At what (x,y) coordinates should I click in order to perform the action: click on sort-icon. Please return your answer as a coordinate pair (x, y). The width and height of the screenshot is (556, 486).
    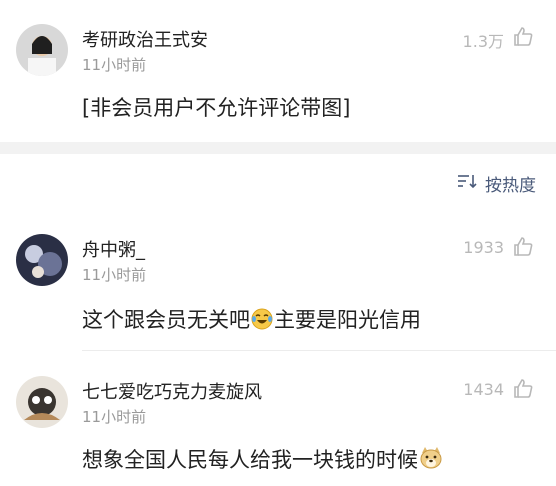
    Looking at the image, I should click on (467, 183).